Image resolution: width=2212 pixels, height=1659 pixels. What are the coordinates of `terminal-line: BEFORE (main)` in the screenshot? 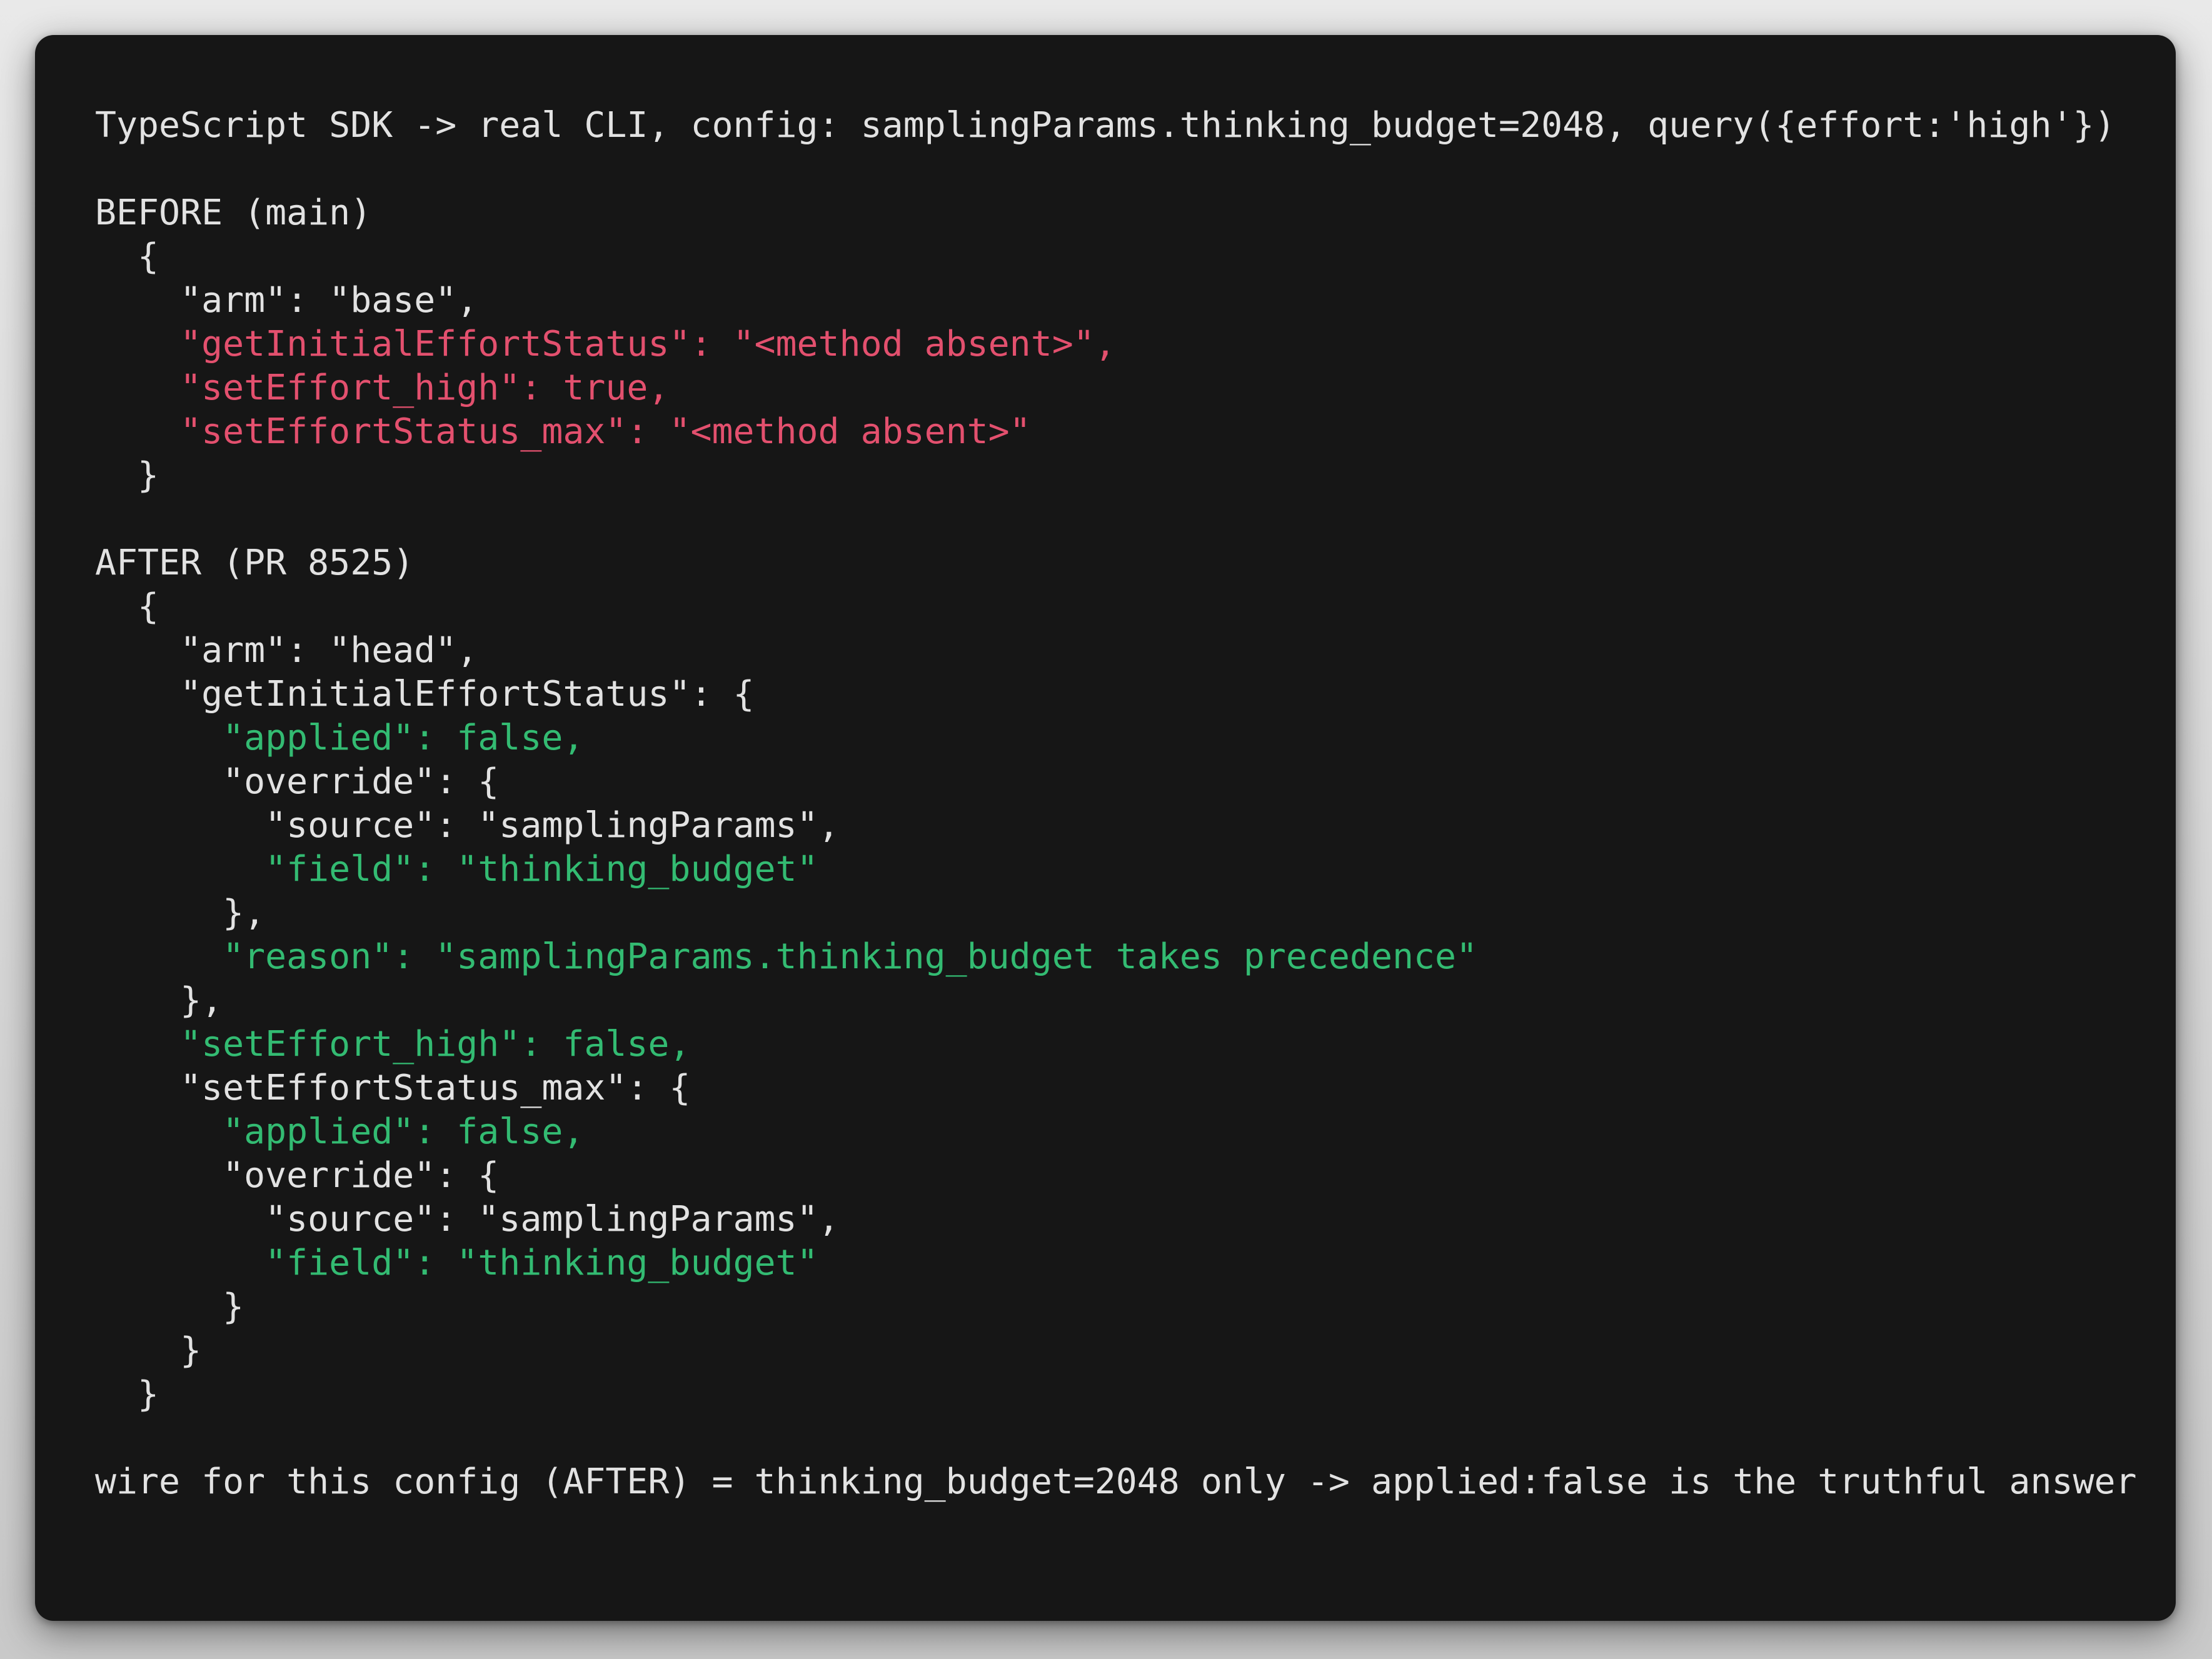 It's located at (233, 213).